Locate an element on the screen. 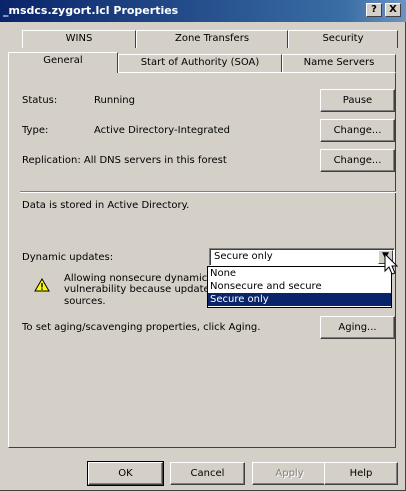 The width and height of the screenshot is (406, 491). warning-text-line3: sources. is located at coordinates (85, 301).